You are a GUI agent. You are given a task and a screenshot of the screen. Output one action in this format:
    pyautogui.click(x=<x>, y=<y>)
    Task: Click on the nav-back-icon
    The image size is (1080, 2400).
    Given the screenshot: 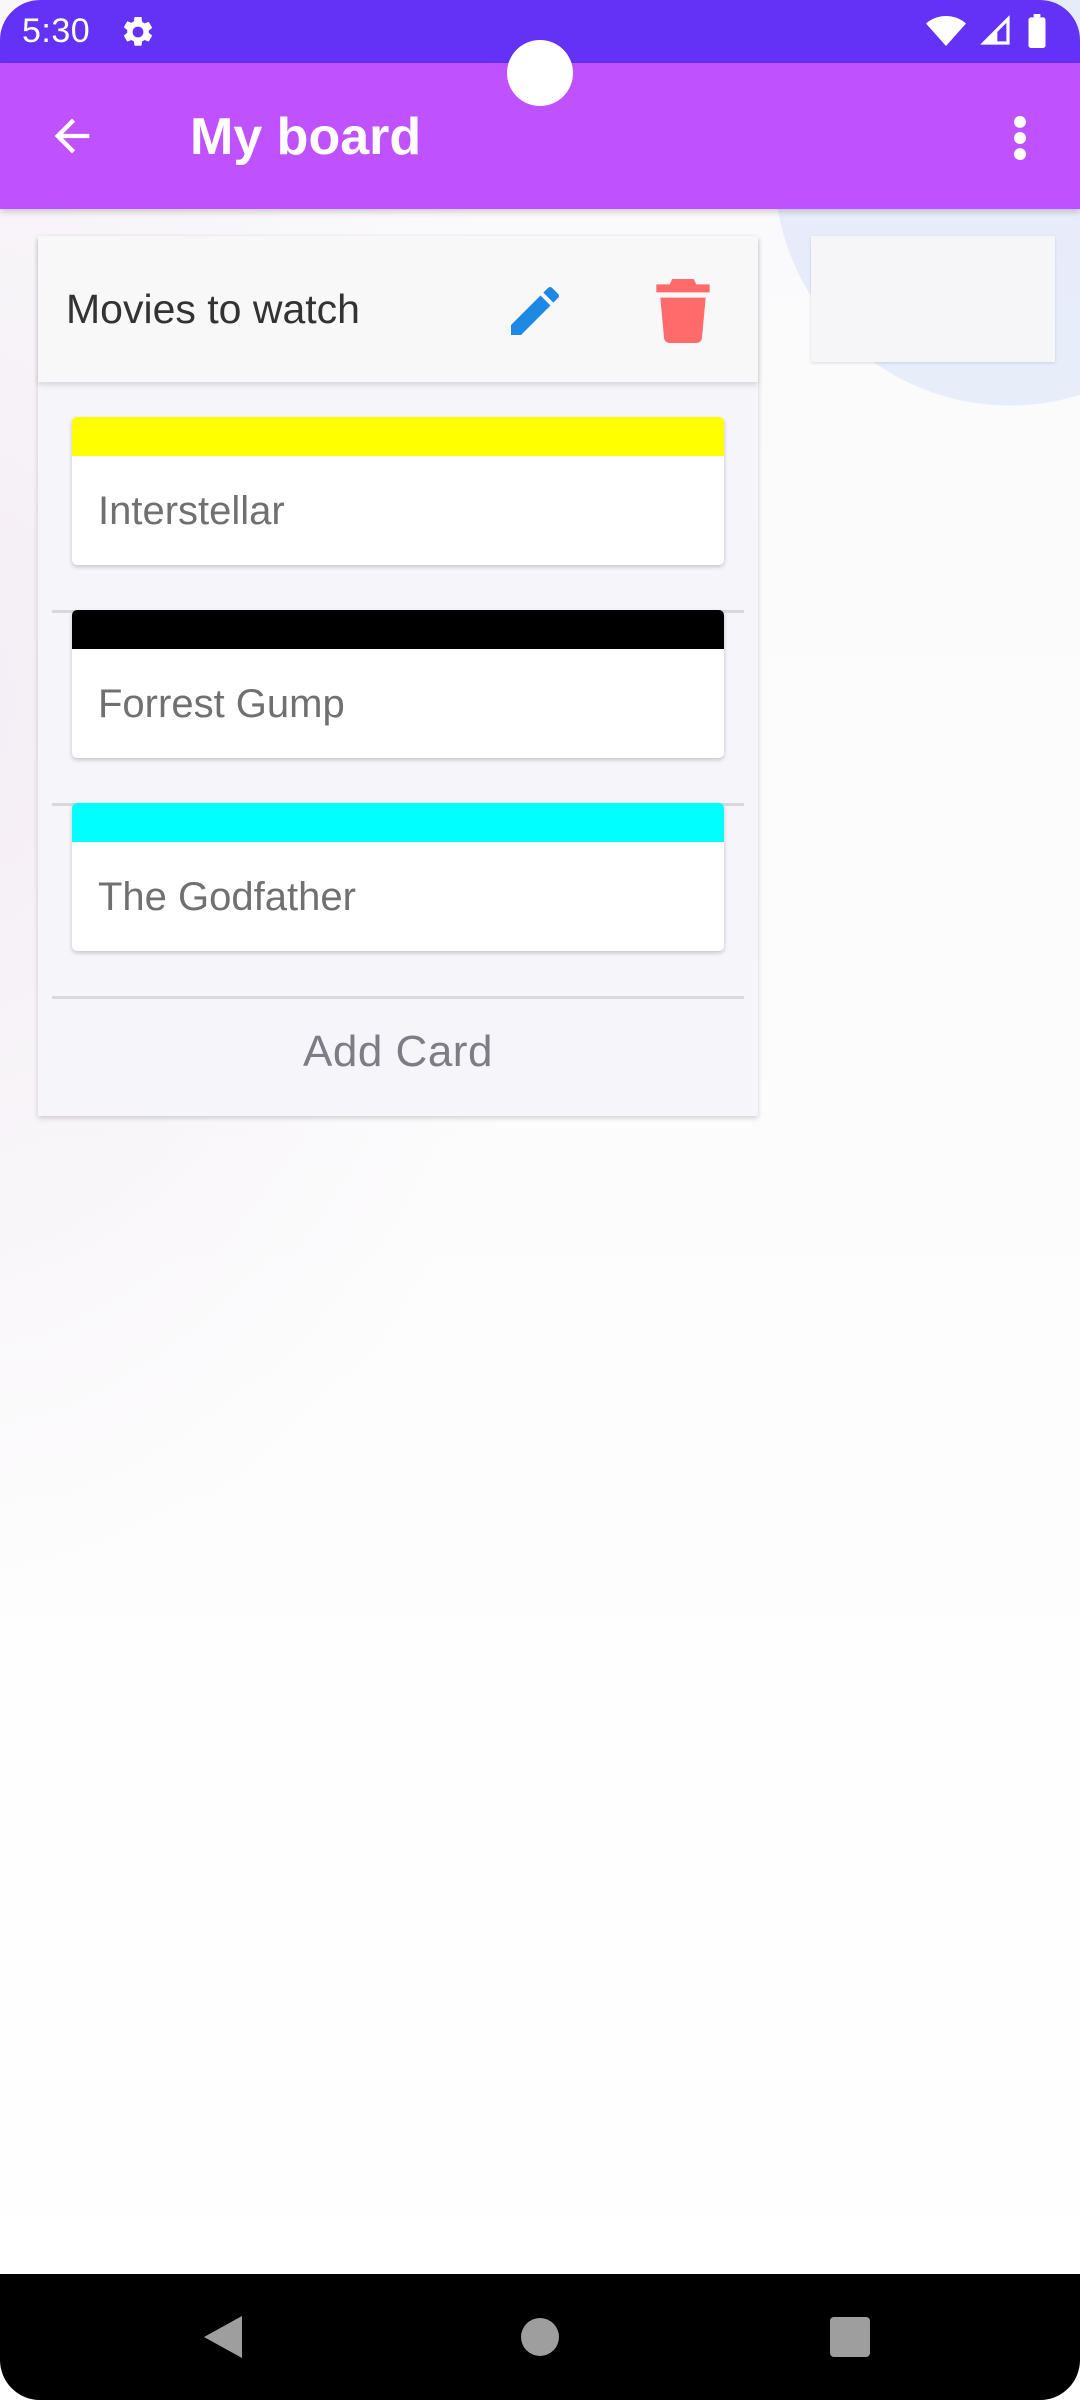 What is the action you would take?
    pyautogui.click(x=223, y=2337)
    